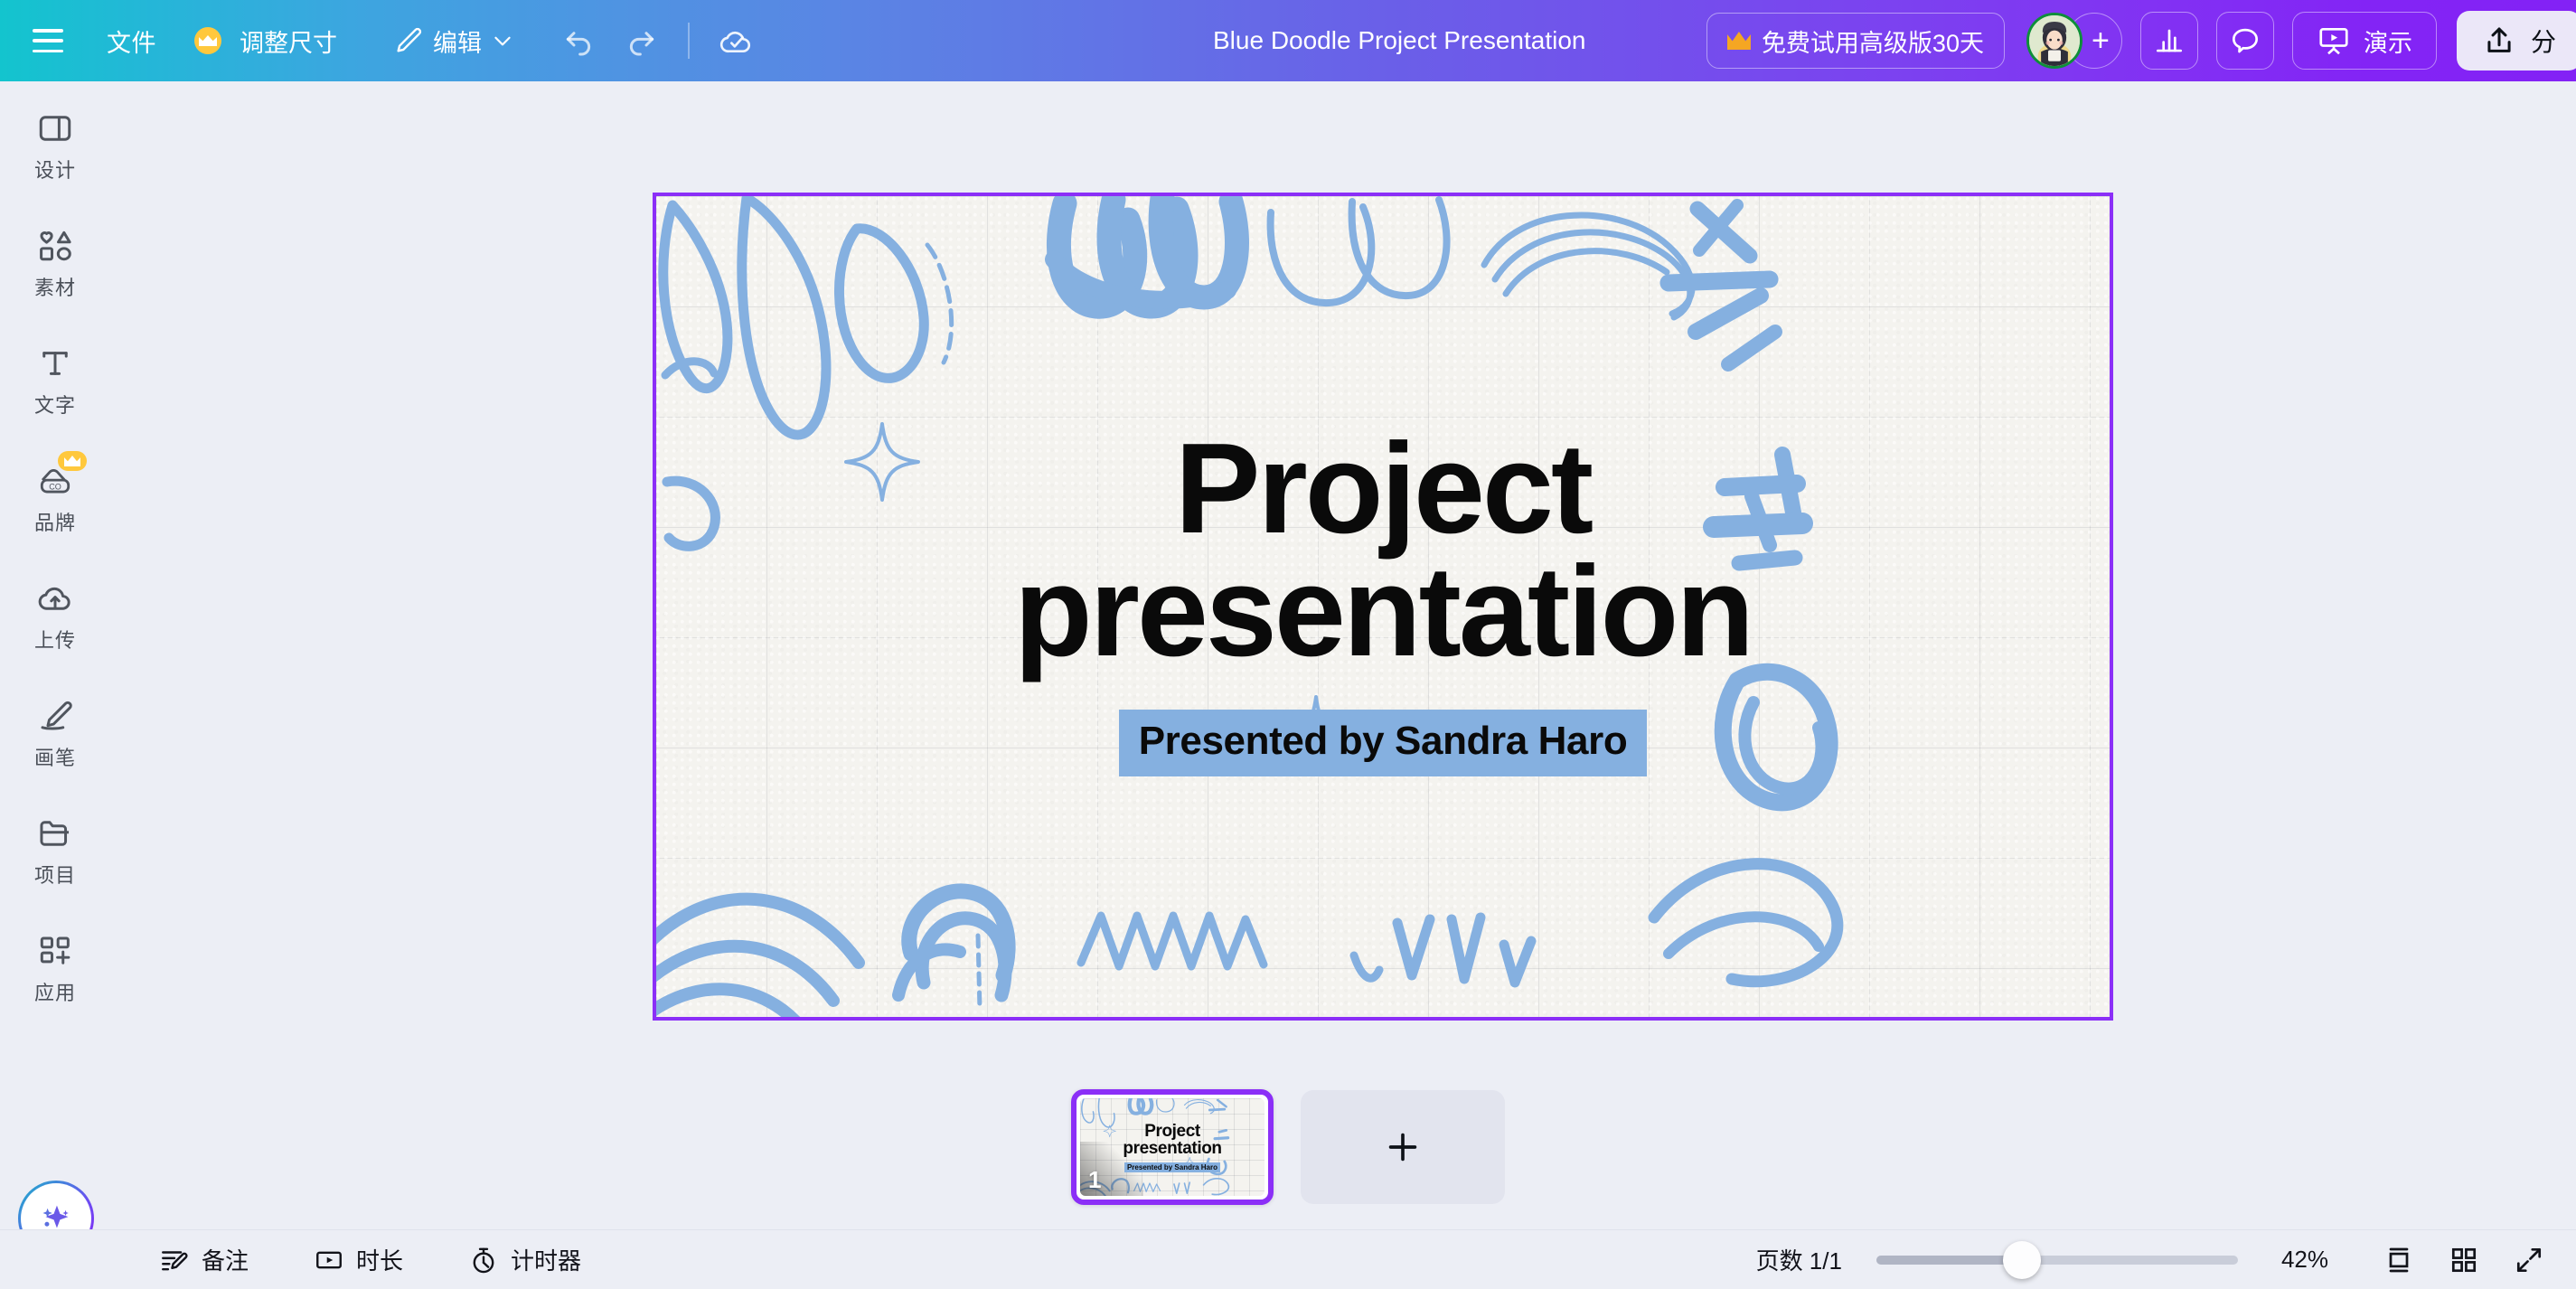 The width and height of the screenshot is (2576, 1289). I want to click on play-rect-icon, so click(329, 1259).